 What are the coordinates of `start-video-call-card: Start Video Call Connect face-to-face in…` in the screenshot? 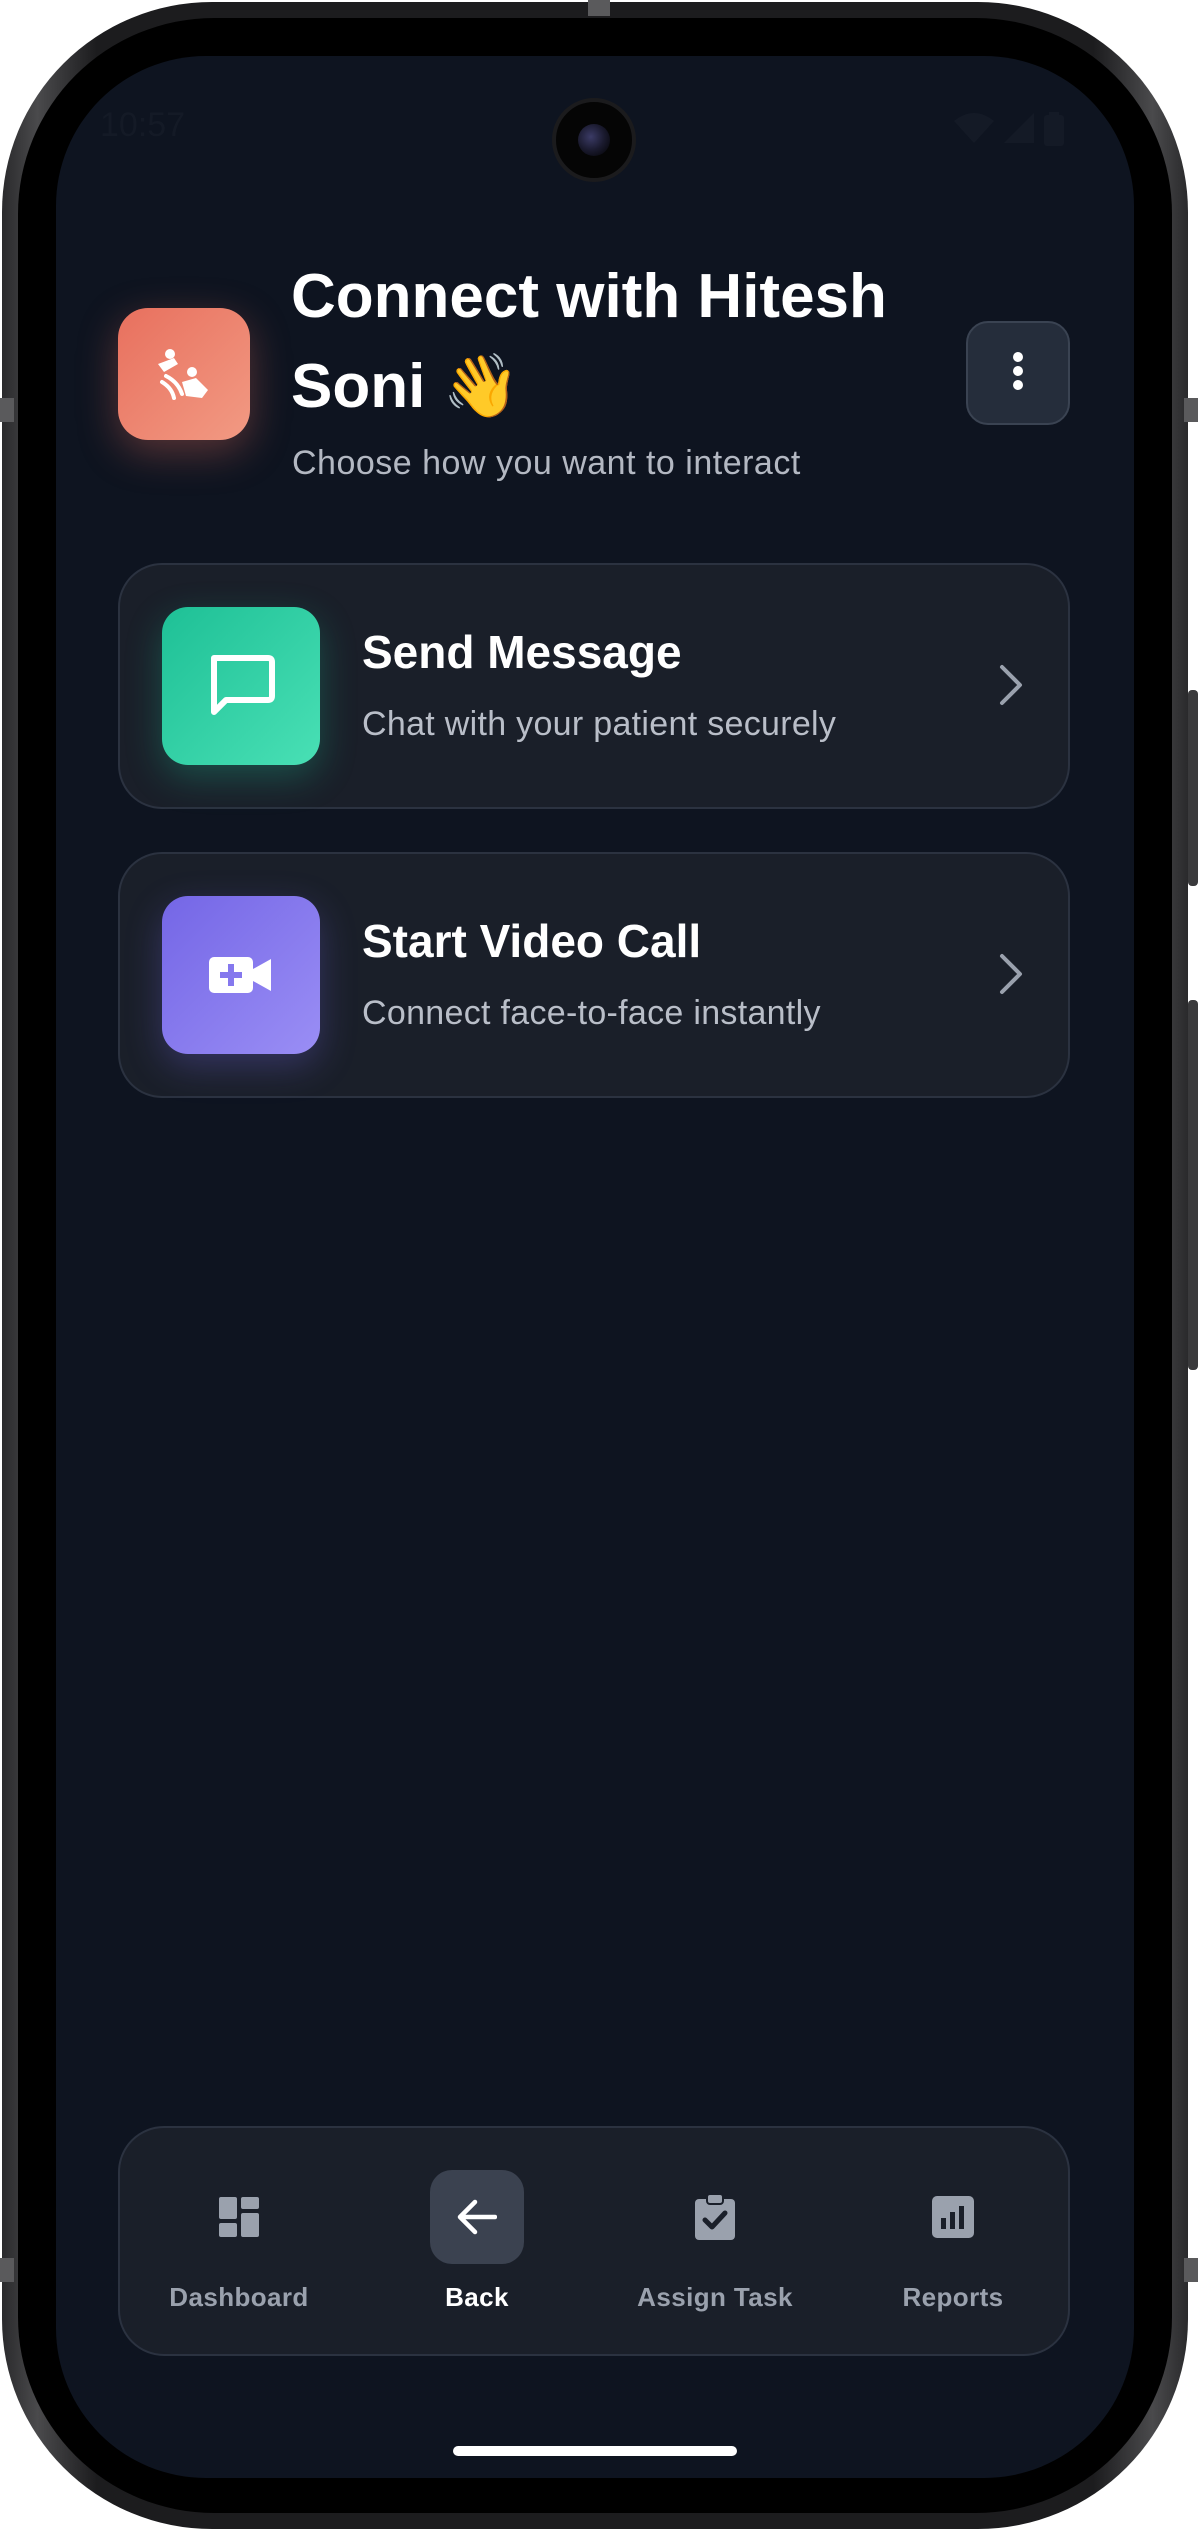 It's located at (594, 975).